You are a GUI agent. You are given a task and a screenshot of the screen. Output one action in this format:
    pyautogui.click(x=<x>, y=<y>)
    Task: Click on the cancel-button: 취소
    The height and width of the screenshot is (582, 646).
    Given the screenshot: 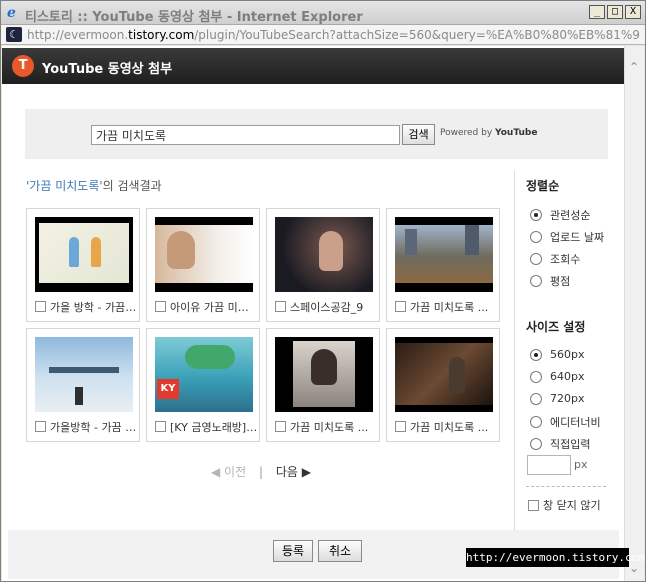 What is the action you would take?
    pyautogui.click(x=340, y=551)
    